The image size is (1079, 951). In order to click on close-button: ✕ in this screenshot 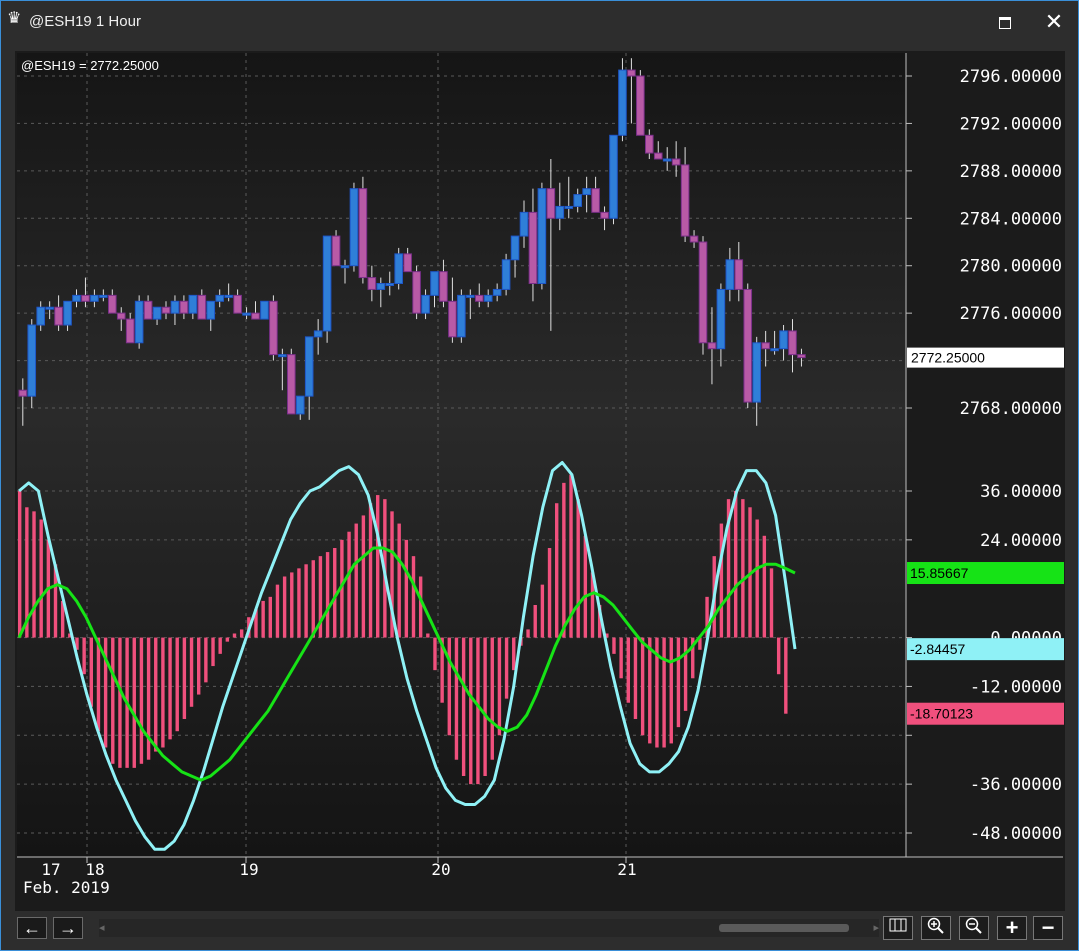, I will do `click(1054, 22)`.